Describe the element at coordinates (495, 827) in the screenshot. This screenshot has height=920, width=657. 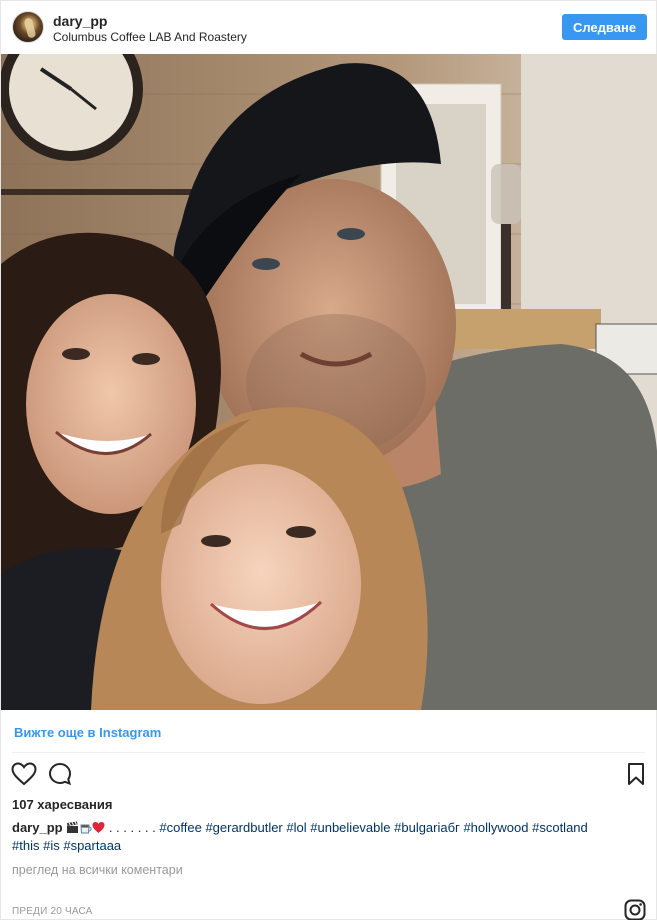
I see `hashtag-link: #hollywood` at that location.